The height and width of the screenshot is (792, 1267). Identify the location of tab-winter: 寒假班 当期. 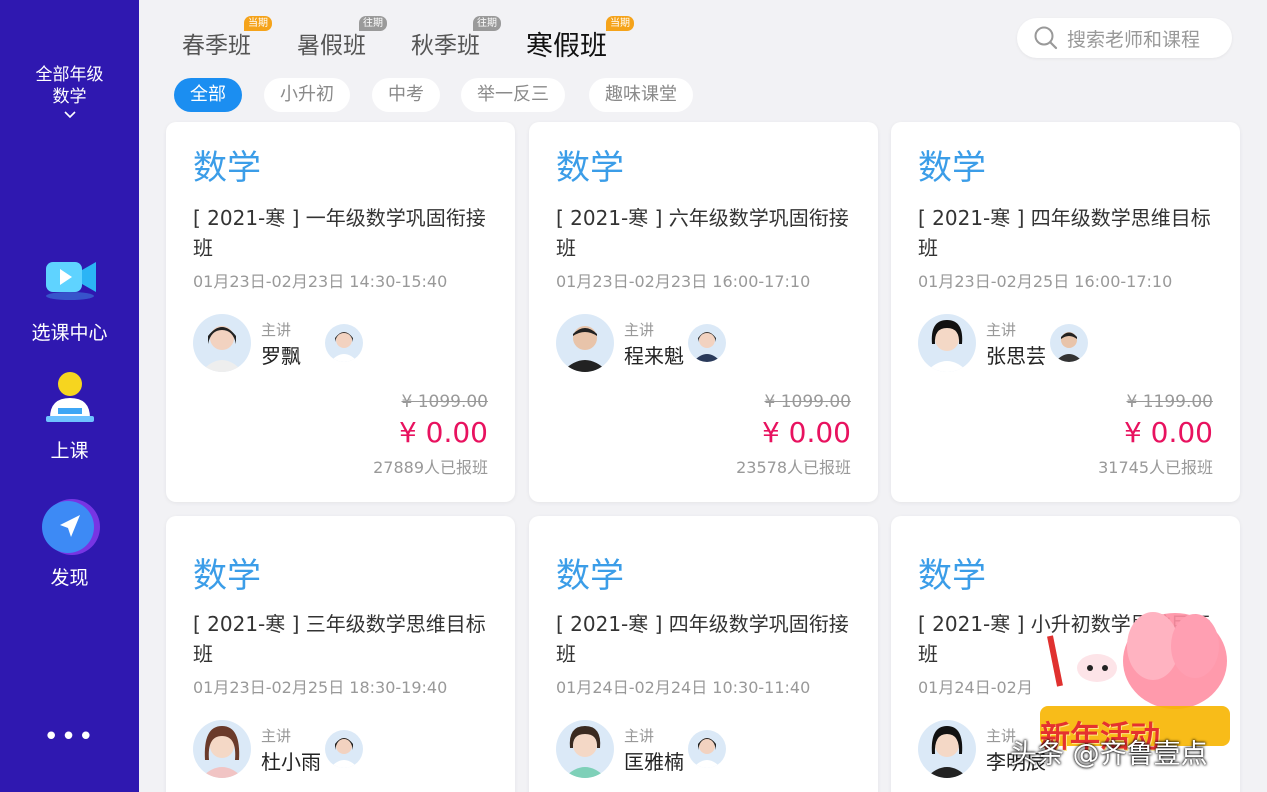
(580, 39).